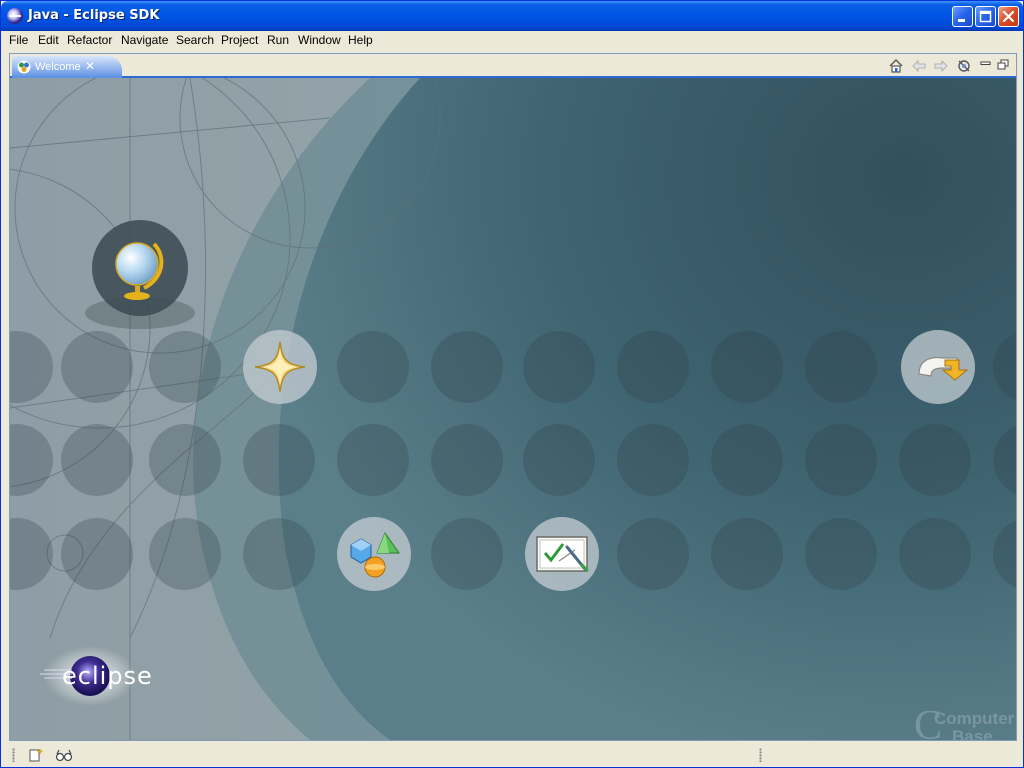  I want to click on status-grip-left, so click(13, 755).